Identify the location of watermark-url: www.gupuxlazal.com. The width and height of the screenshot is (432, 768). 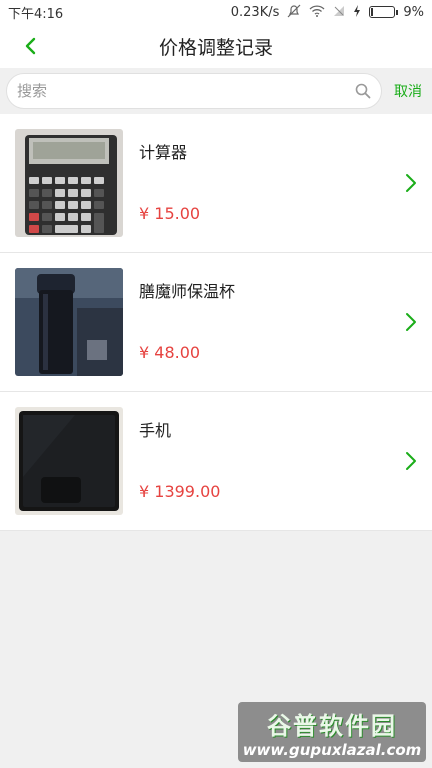
(332, 749).